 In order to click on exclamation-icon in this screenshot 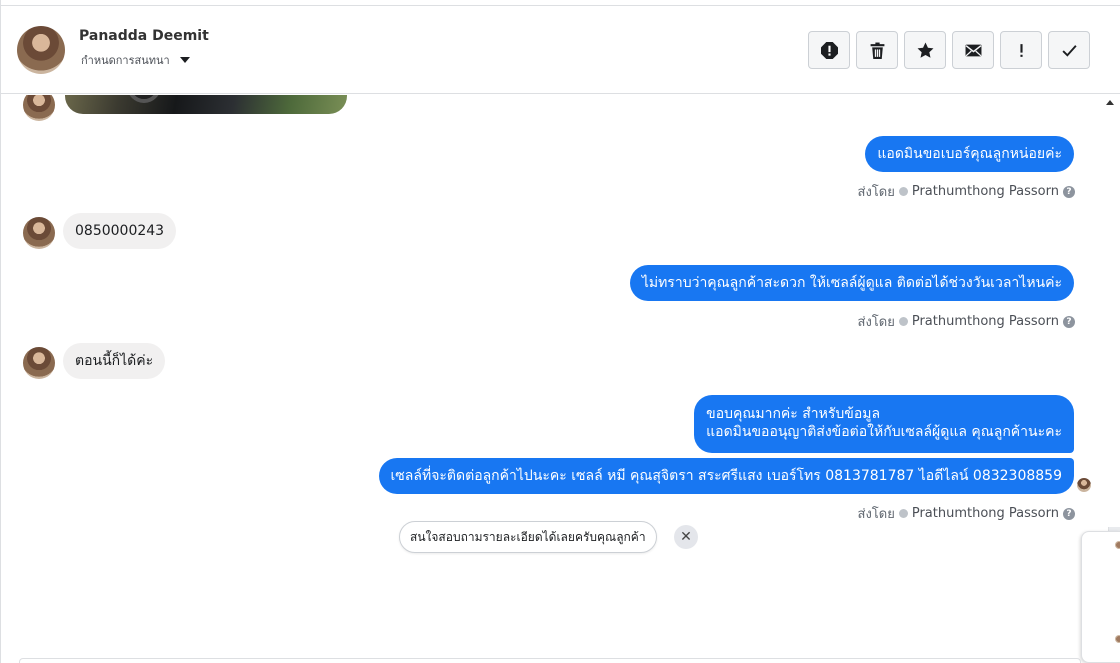, I will do `click(1021, 50)`.